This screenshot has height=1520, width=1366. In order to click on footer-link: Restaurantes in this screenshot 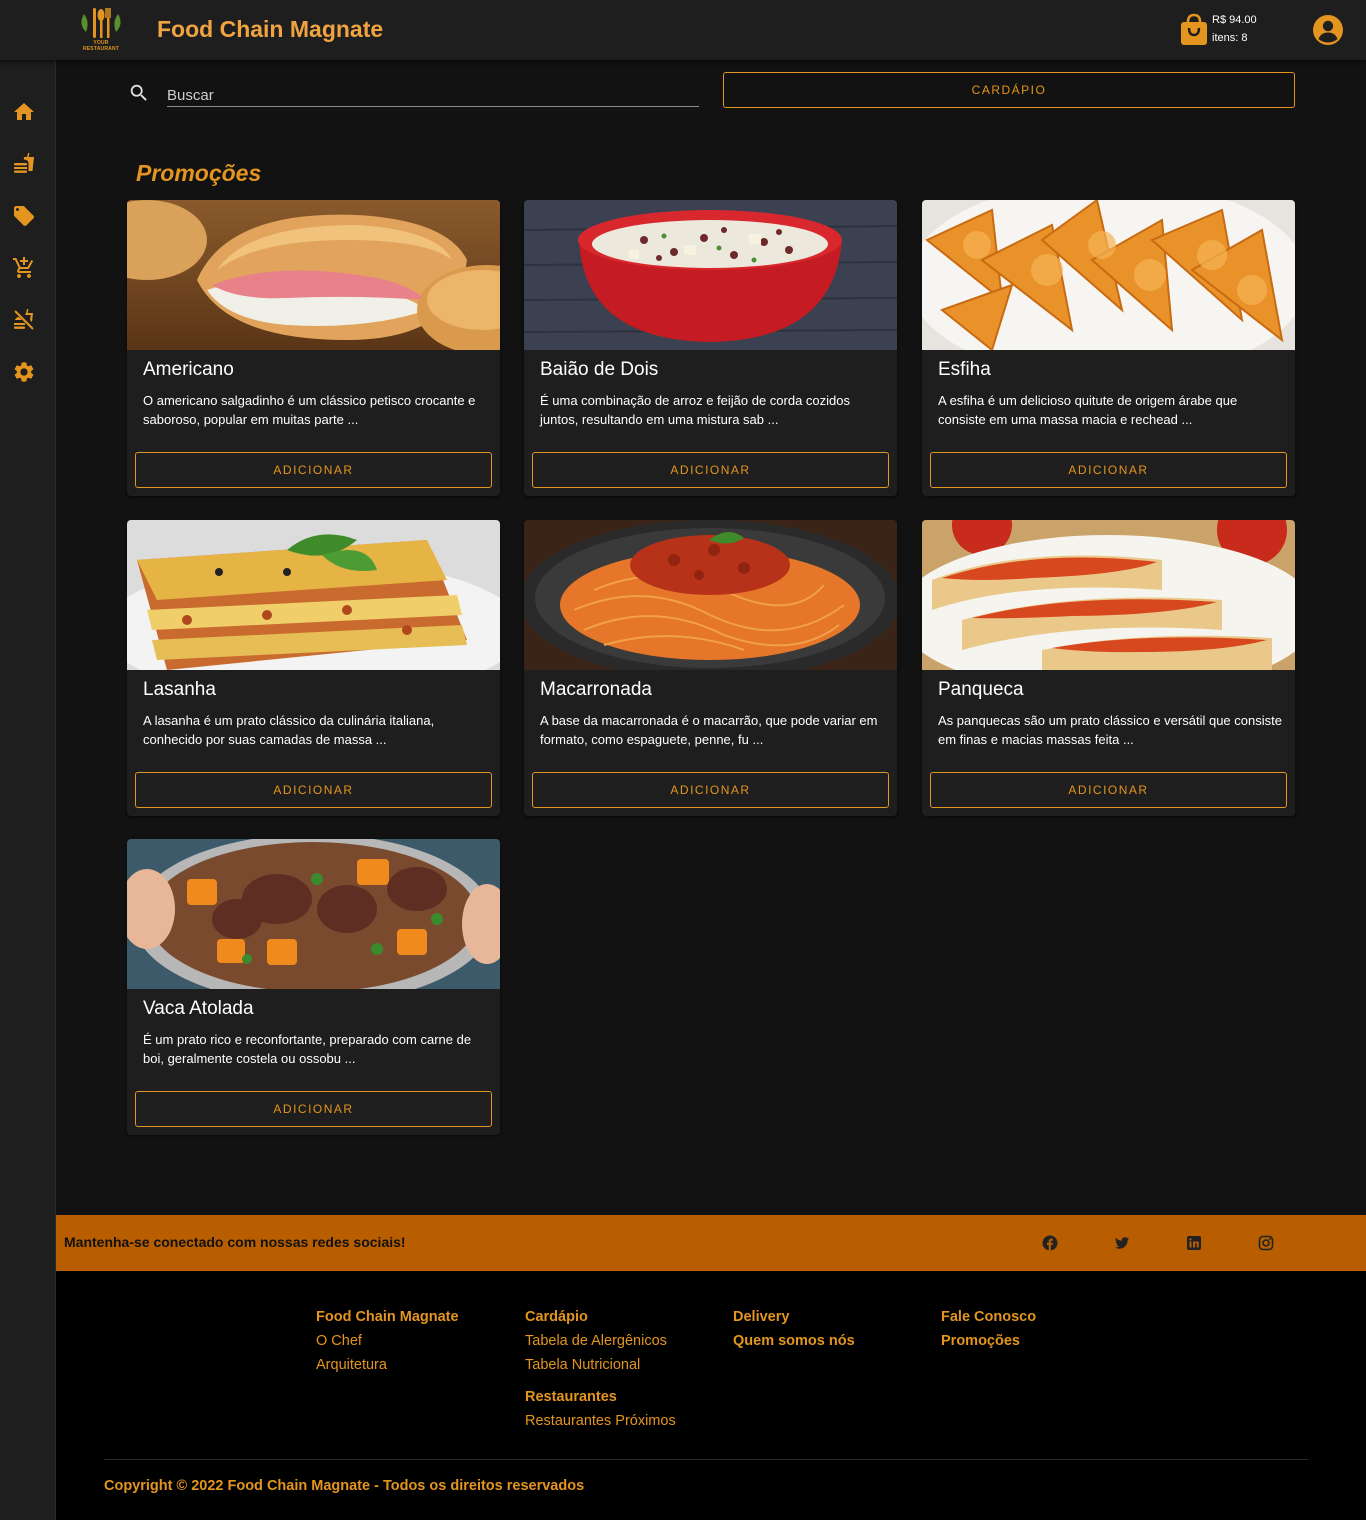, I will do `click(600, 1397)`.